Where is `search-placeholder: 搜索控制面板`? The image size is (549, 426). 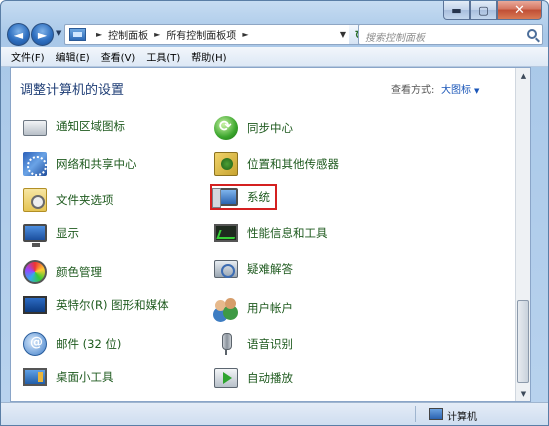 search-placeholder: 搜索控制面板 is located at coordinates (395, 38).